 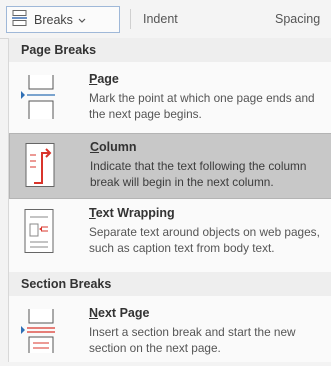 What do you see at coordinates (20, 19) in the screenshot?
I see `breaks-icon` at bounding box center [20, 19].